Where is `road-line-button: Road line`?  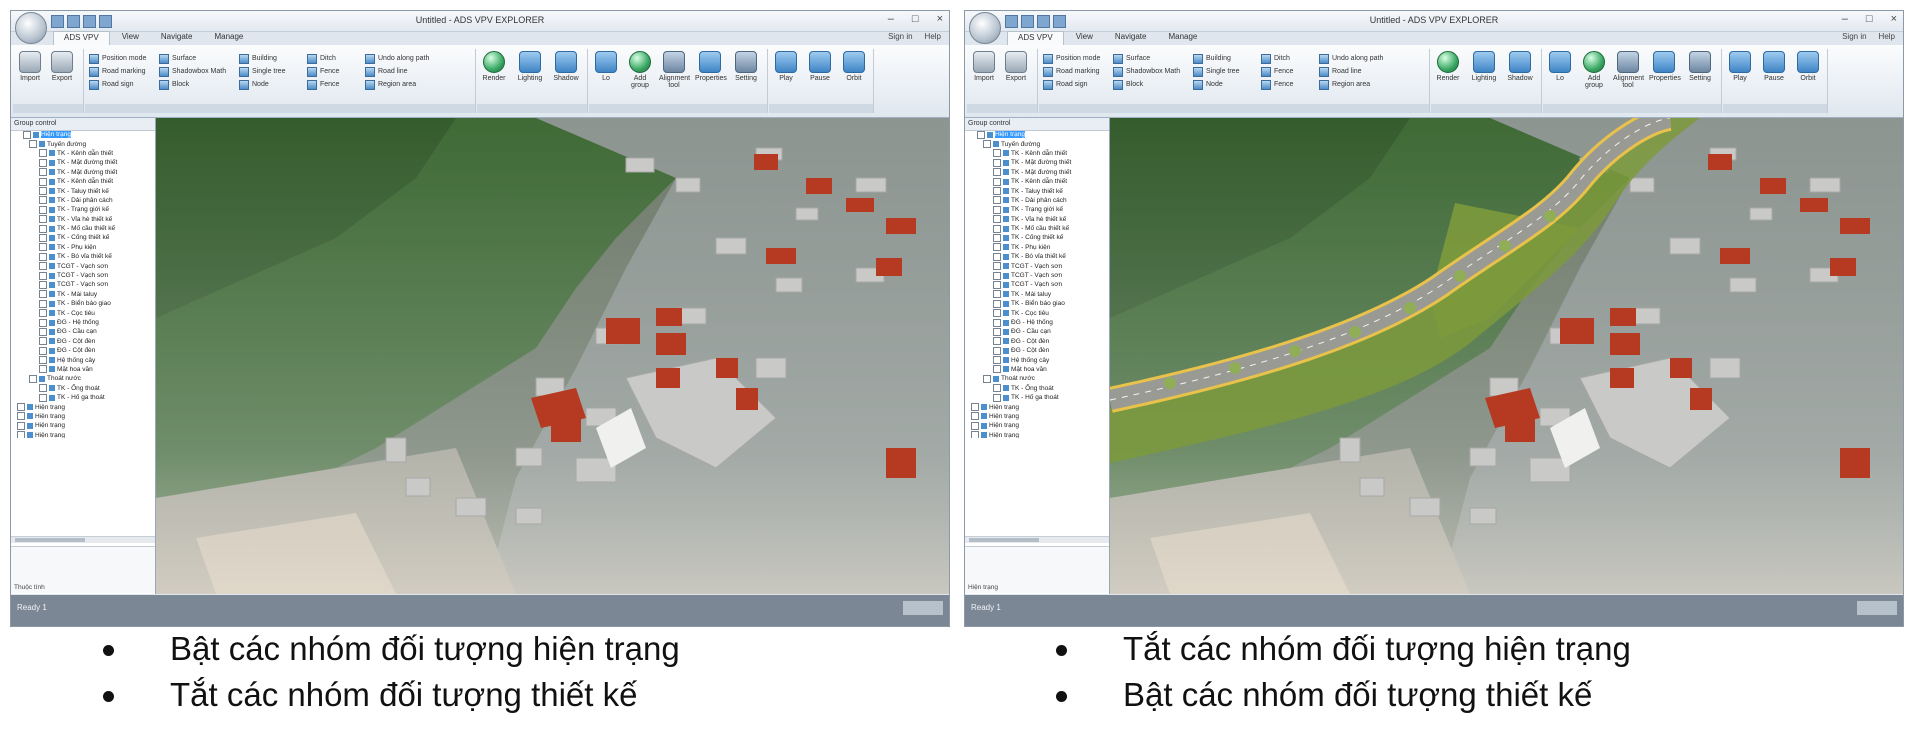
road-line-button: Road line is located at coordinates (386, 71).